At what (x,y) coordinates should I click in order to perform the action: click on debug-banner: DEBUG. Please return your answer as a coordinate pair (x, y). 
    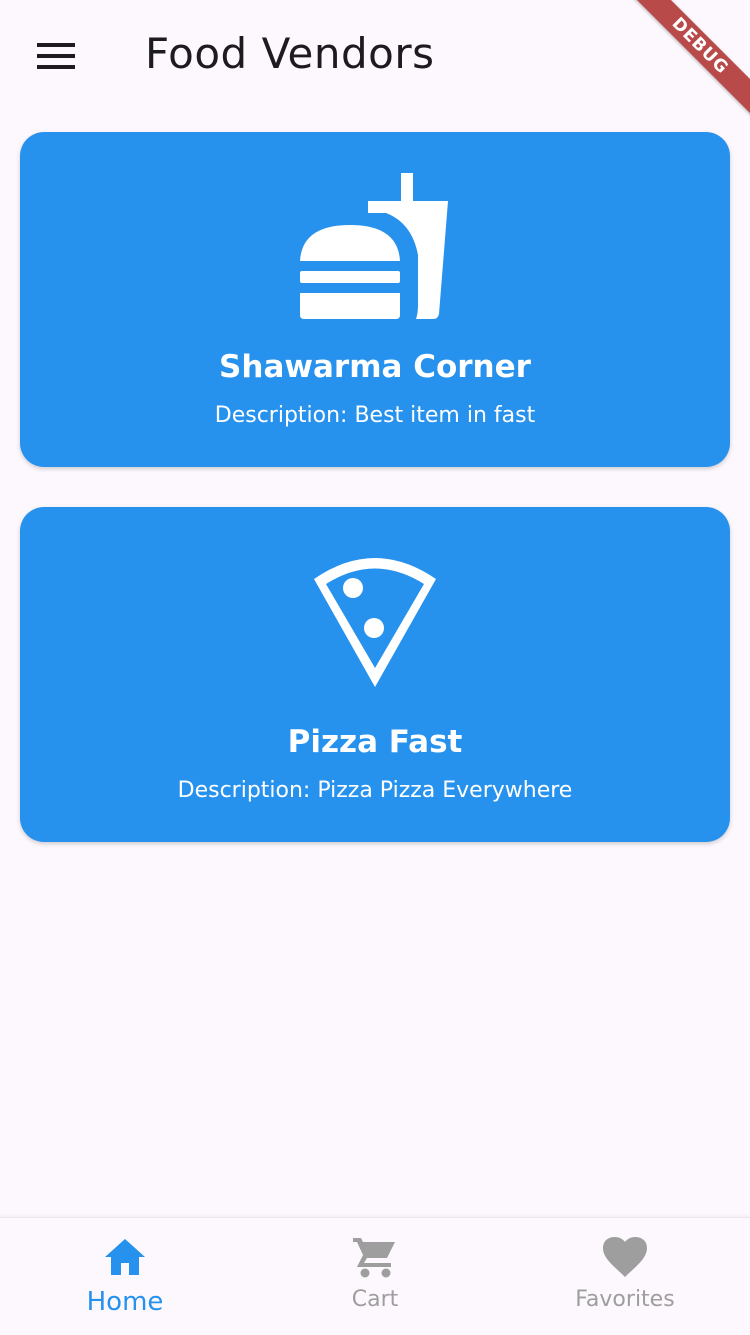
    Looking at the image, I should click on (685, 65).